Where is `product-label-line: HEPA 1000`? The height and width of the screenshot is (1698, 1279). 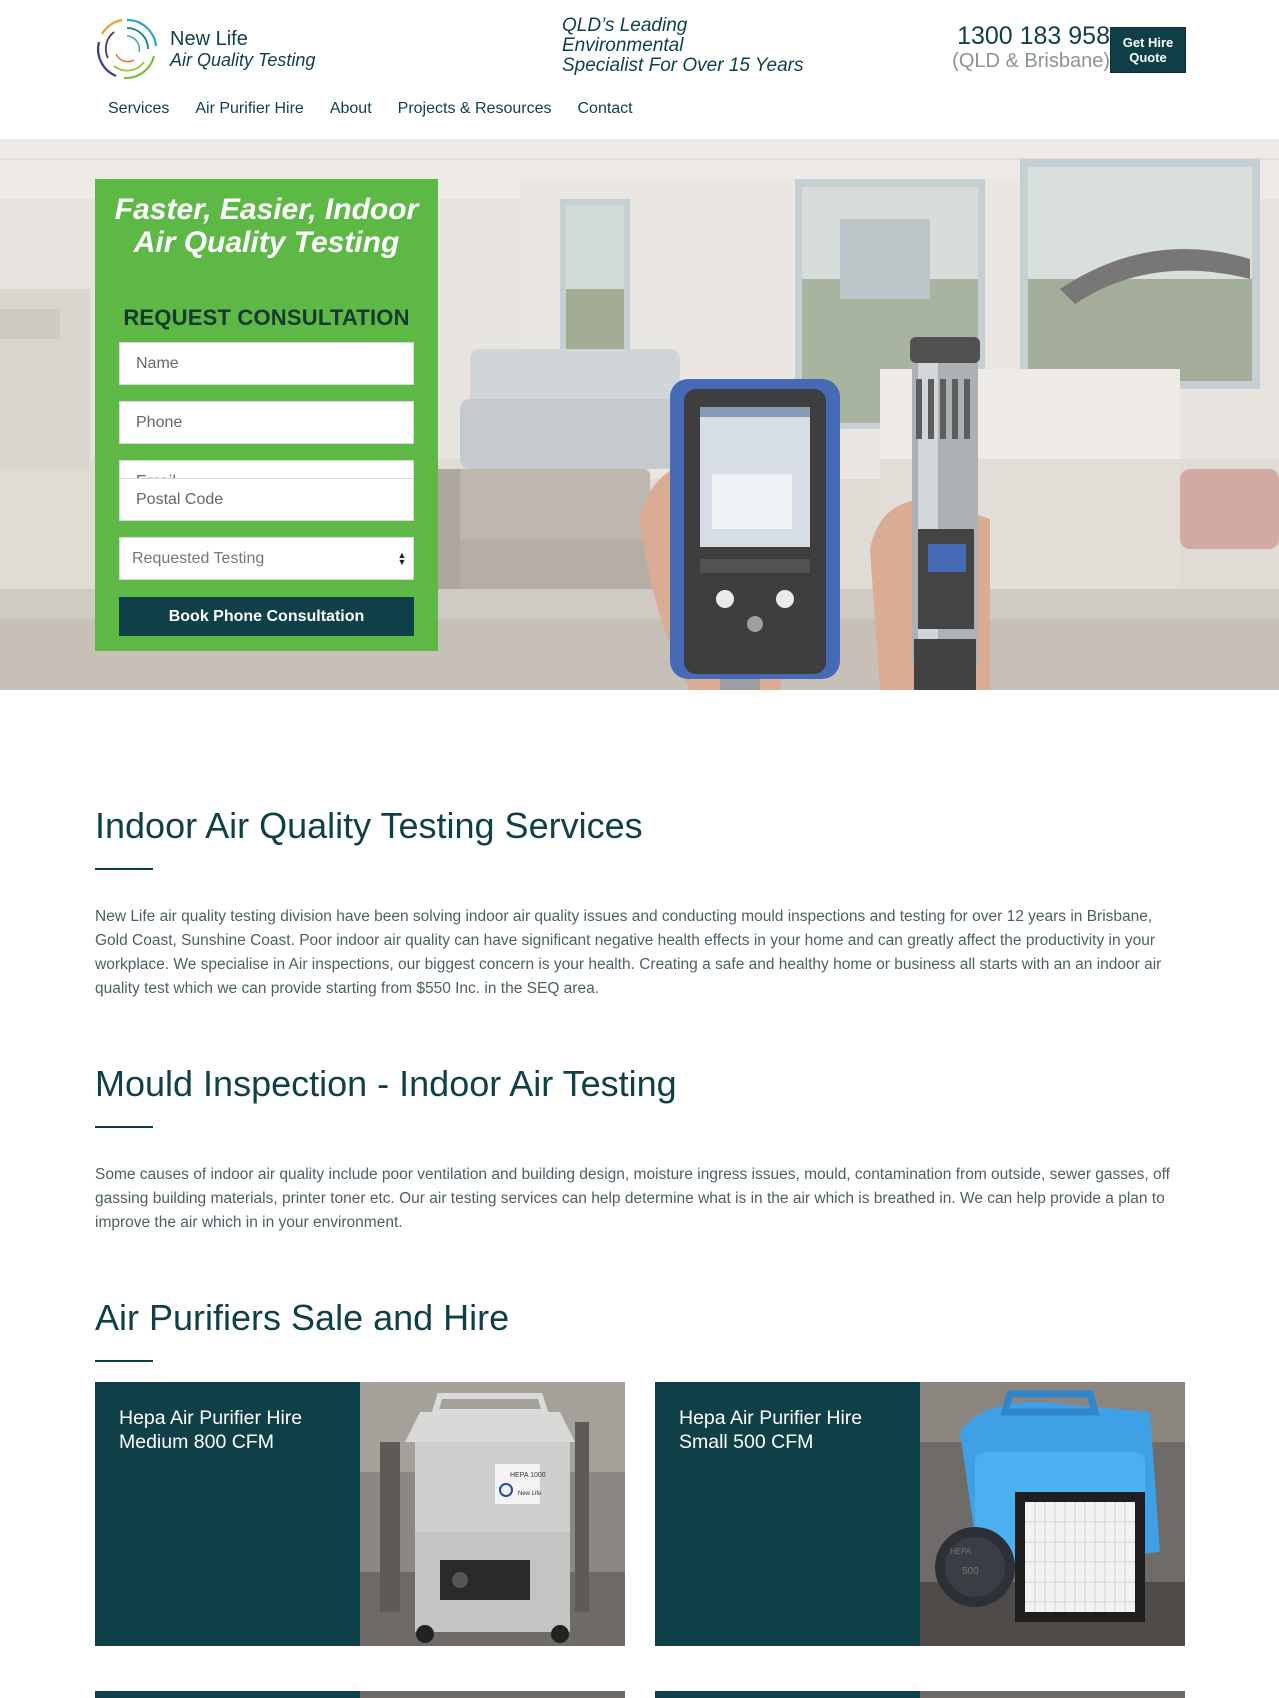
product-label-line: HEPA 1000 is located at coordinates (528, 1475).